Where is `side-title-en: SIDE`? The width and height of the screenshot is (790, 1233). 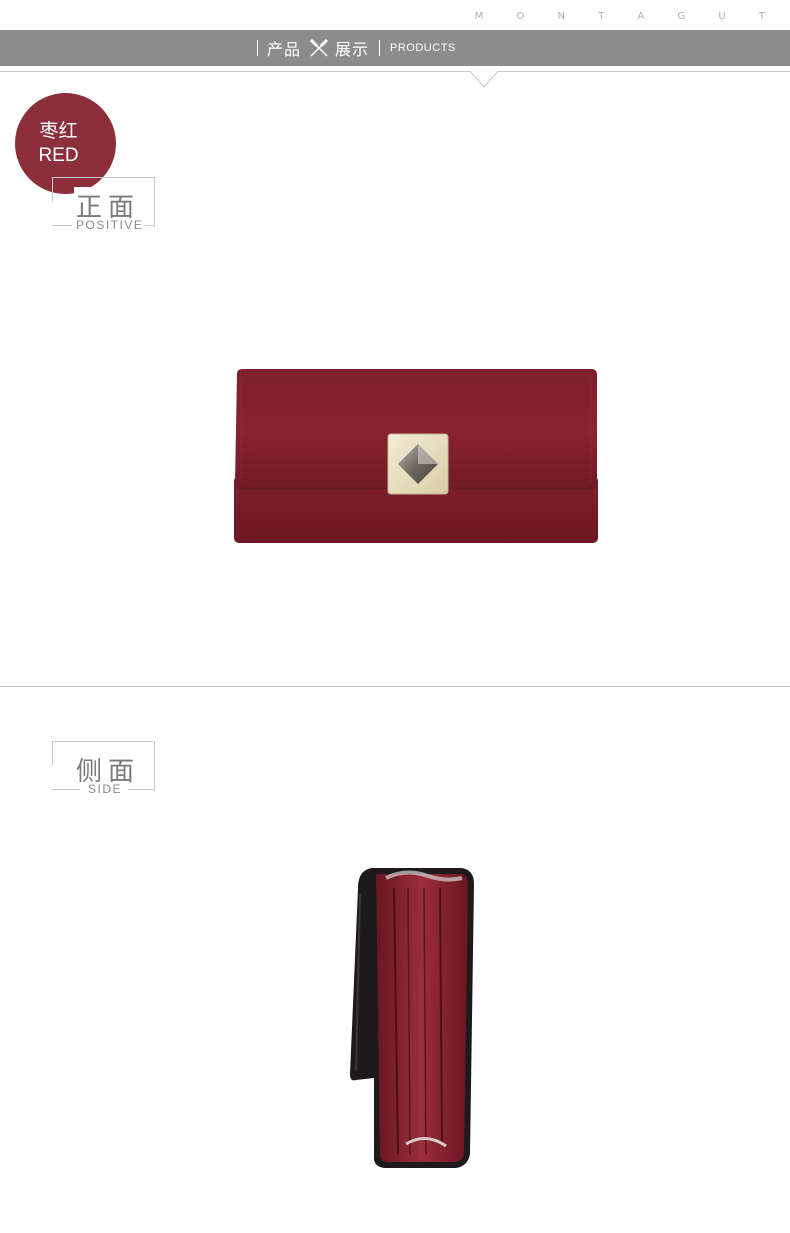
side-title-en: SIDE is located at coordinates (105, 789).